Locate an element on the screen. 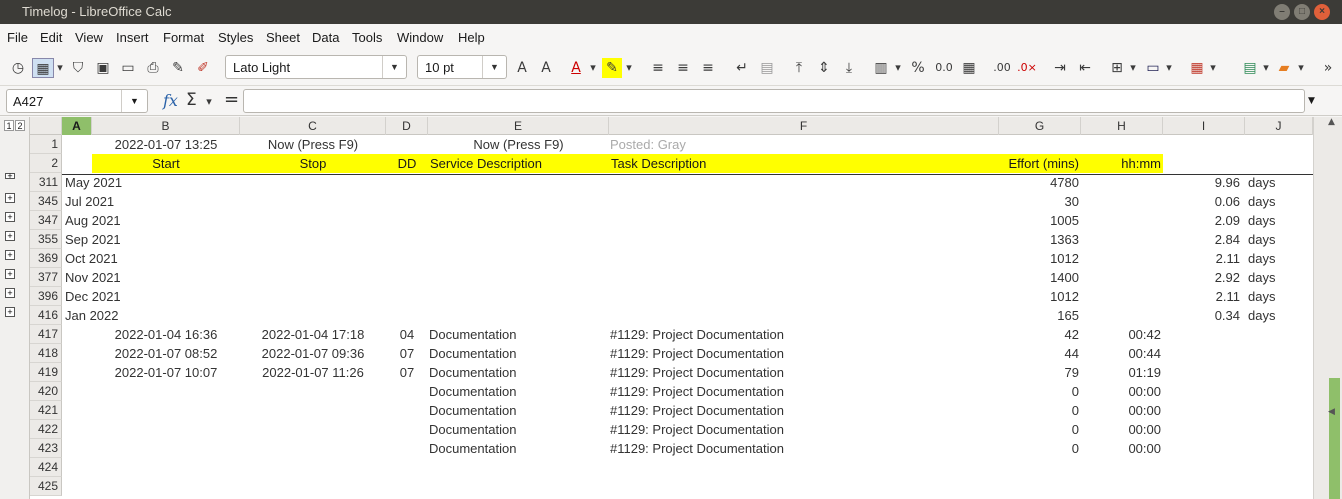 Image resolution: width=1342 pixels, height=499 pixels. cell-i-311: 9.96 is located at coordinates (1202, 182).